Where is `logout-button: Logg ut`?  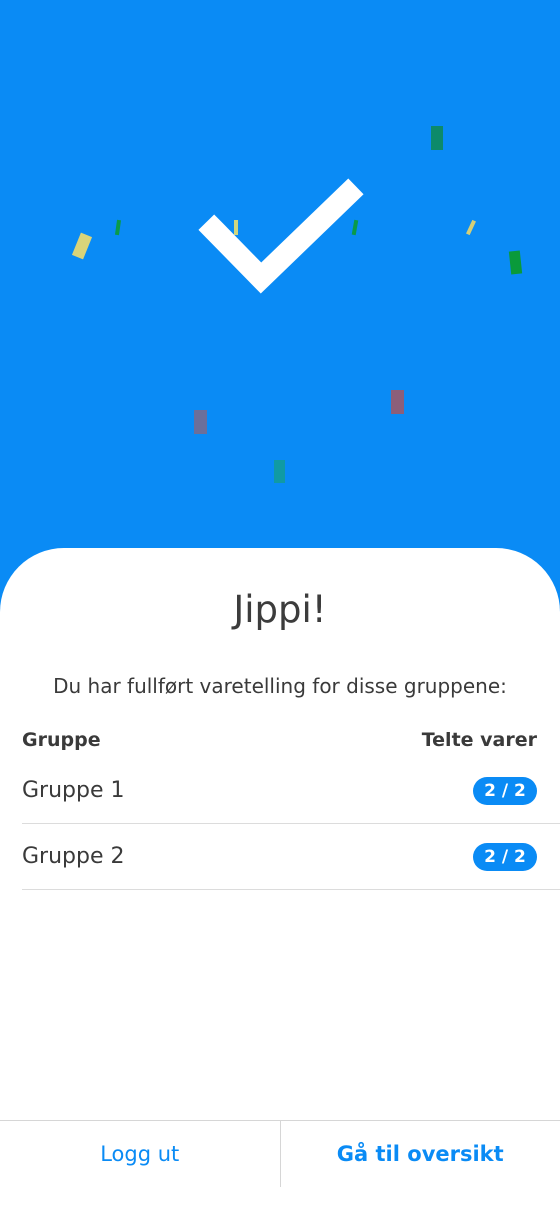
logout-button: Logg ut is located at coordinates (140, 1154).